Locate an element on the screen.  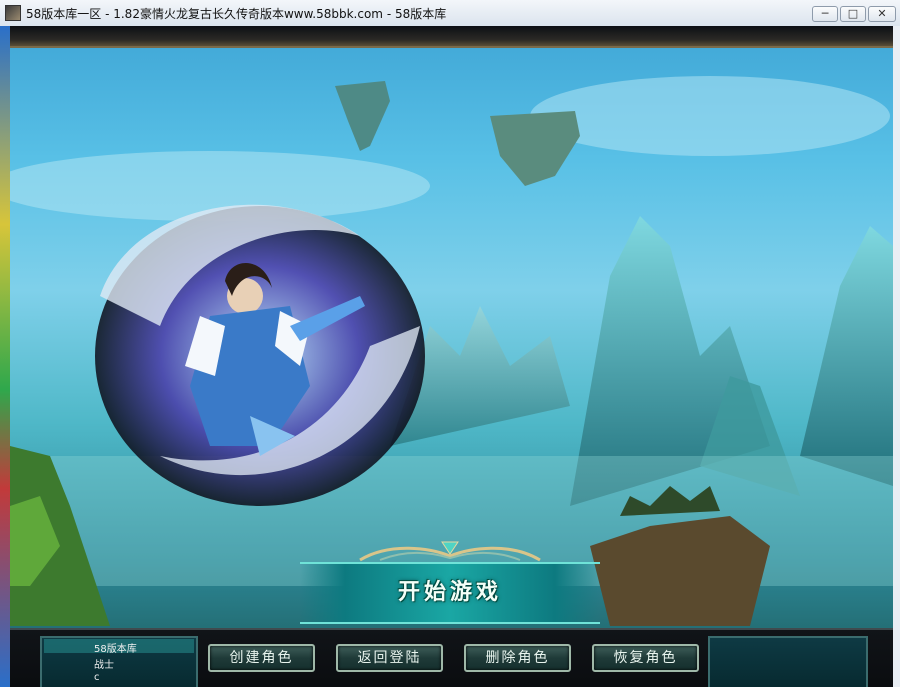
restore-character-button: 恢复角色 is located at coordinates (645, 658).